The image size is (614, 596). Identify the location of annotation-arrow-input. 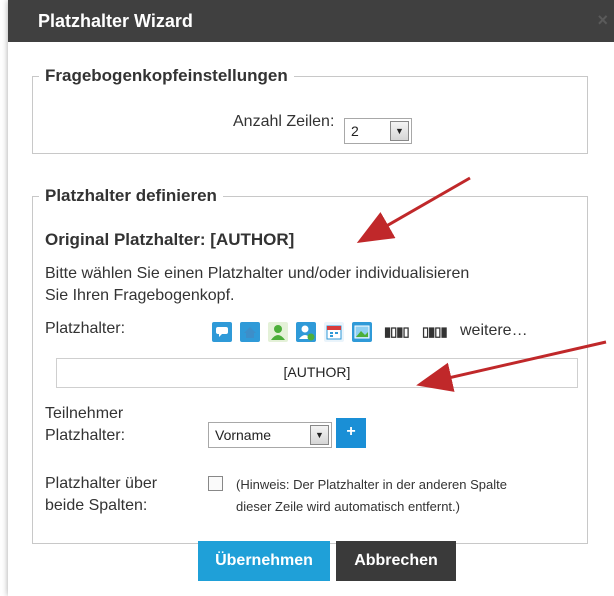
(511, 366).